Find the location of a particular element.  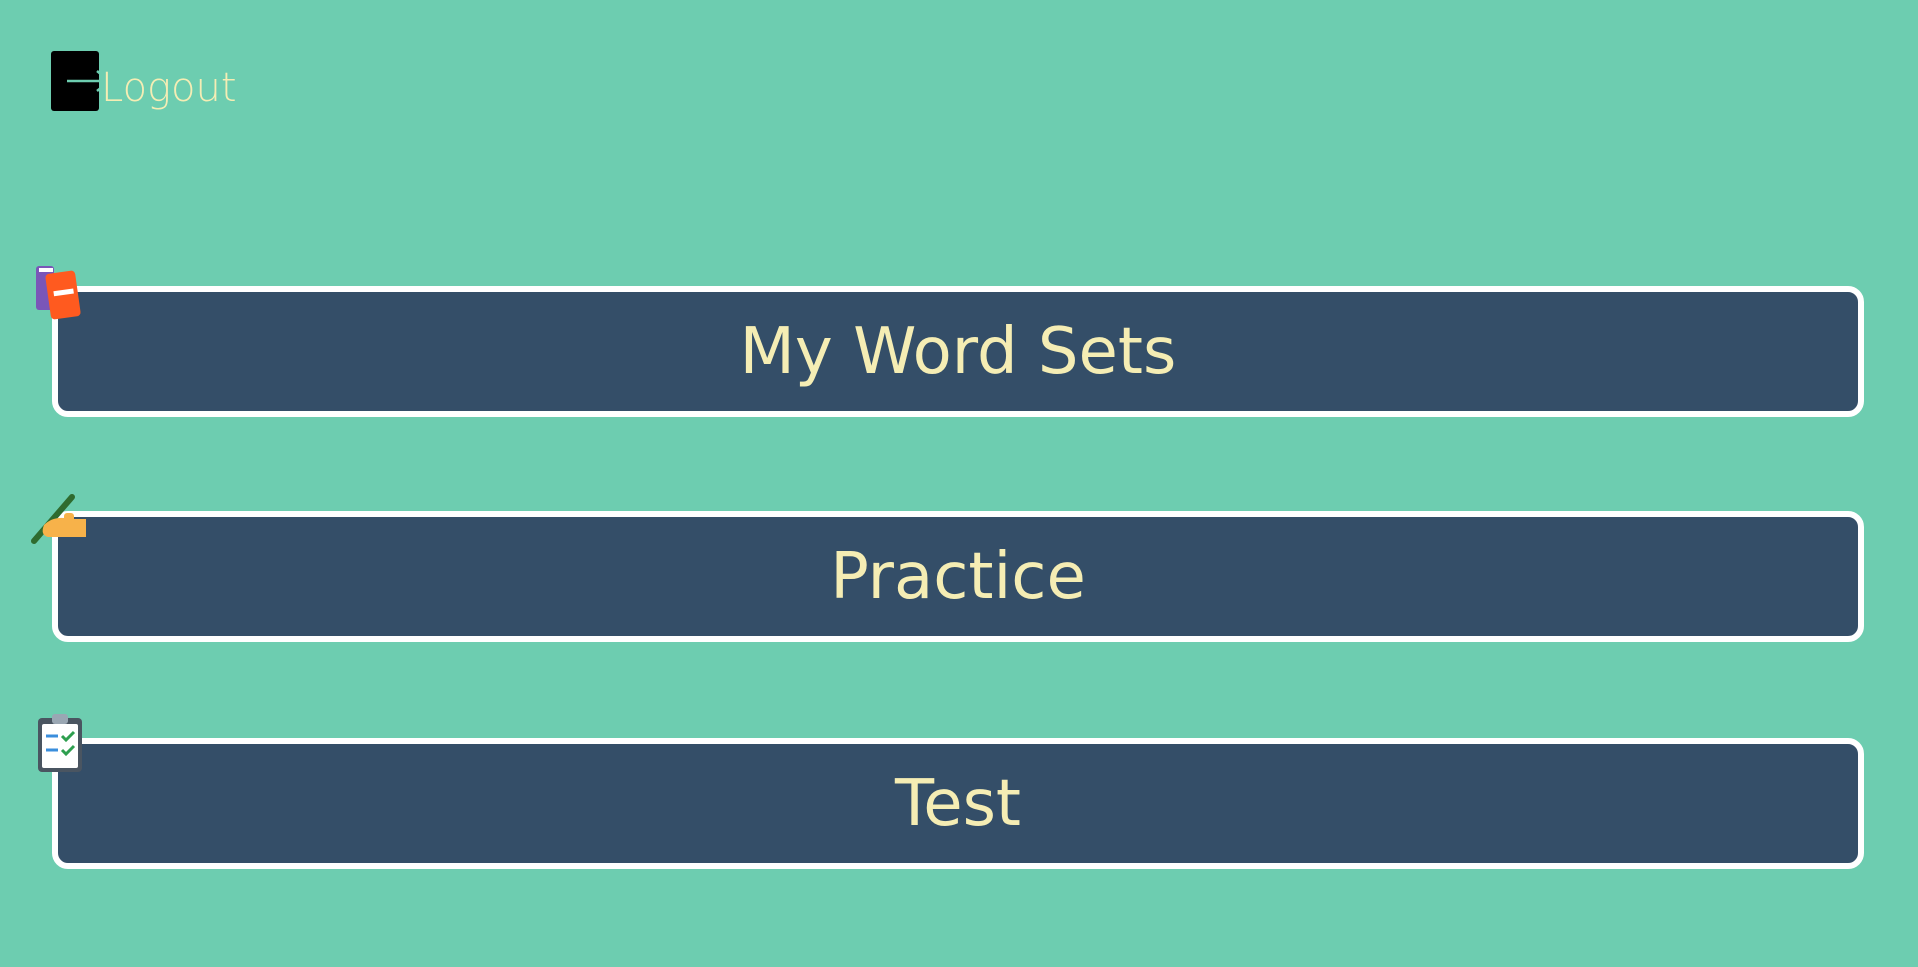

test-button: Test is located at coordinates (958, 803).